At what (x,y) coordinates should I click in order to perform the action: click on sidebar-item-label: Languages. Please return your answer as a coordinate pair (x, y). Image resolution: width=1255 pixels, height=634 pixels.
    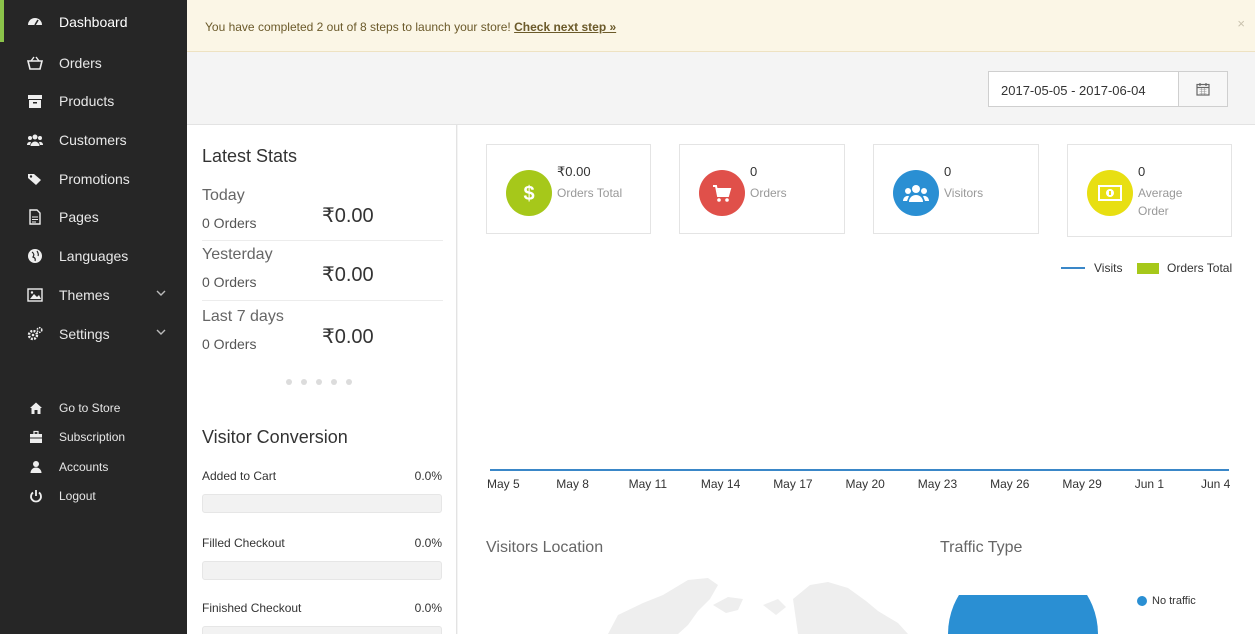
    Looking at the image, I should click on (94, 256).